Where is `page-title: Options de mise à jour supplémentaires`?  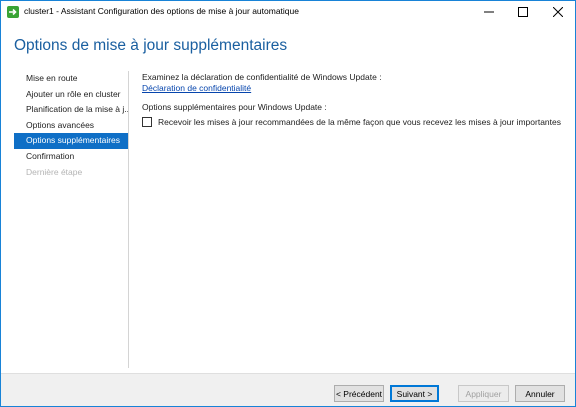
page-title: Options de mise à jour supplémentaires is located at coordinates (151, 45).